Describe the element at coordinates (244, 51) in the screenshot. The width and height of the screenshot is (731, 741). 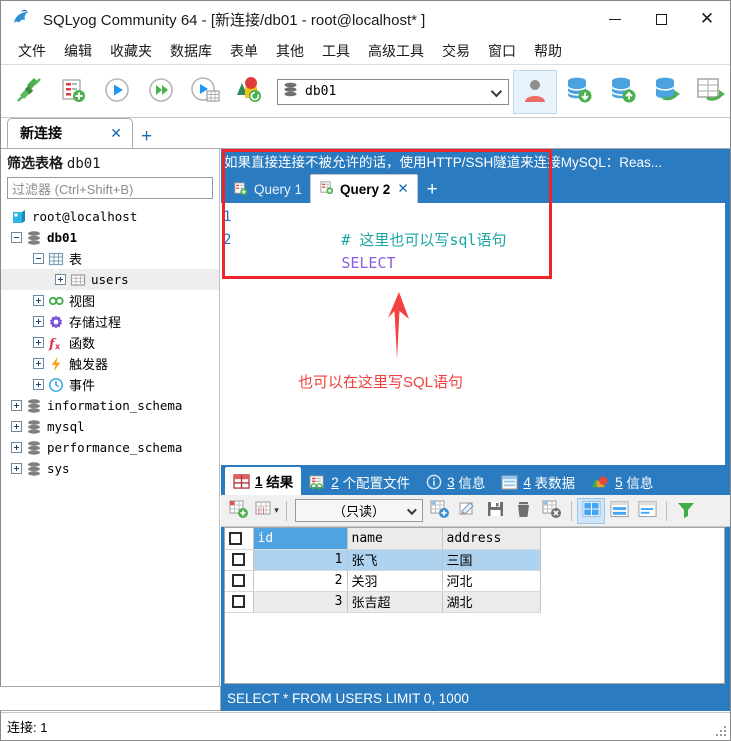
I see `menu-item-form: 表单` at that location.